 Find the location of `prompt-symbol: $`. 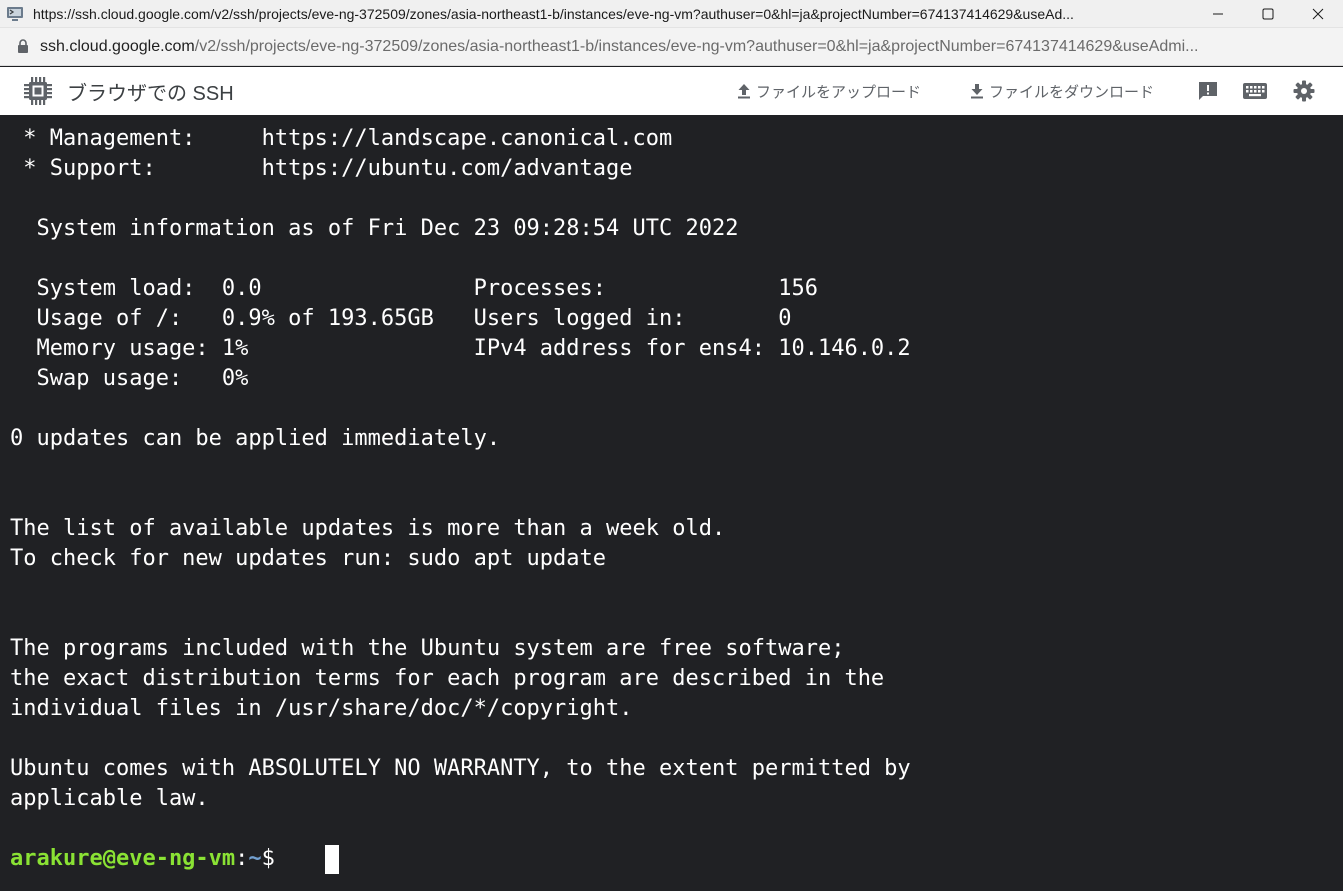

prompt-symbol: $ is located at coordinates (275, 858).